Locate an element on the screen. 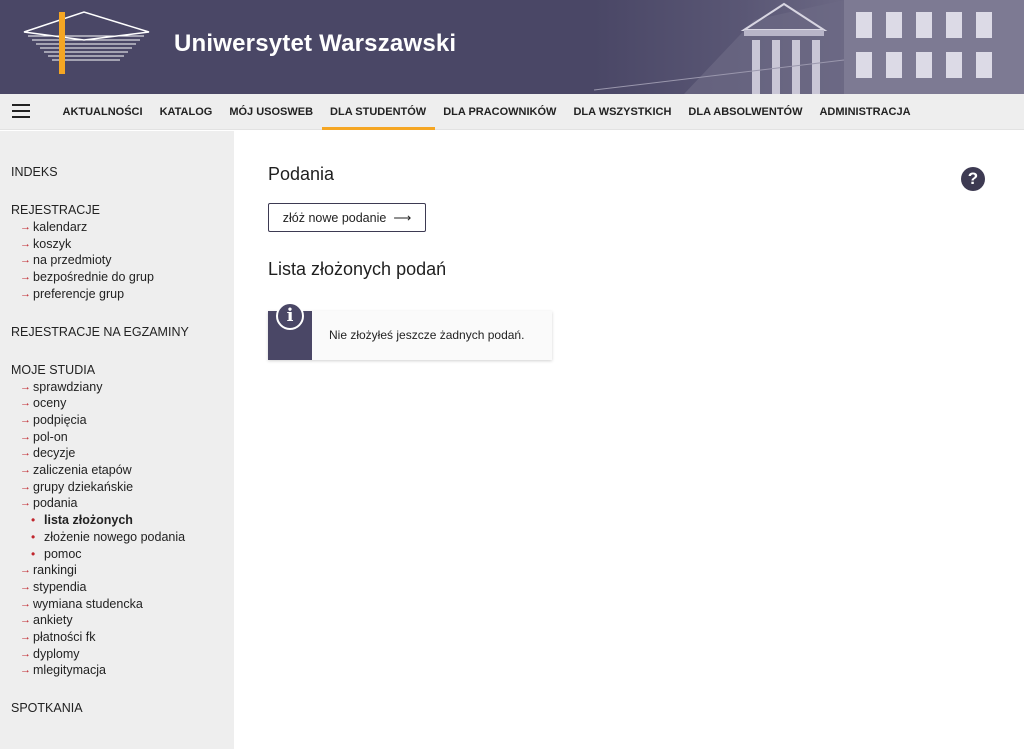 The image size is (1024, 749). sidebar-link-rejestracje-na-egzaminy: REJESTRACJE NA EGZAMINY is located at coordinates (122, 332).